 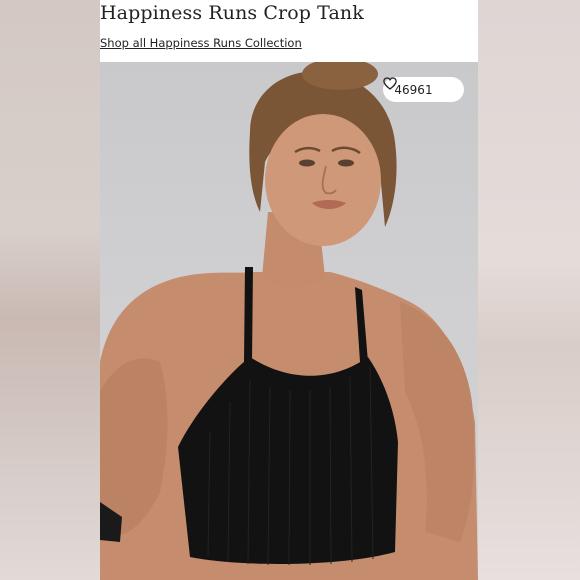 I want to click on heart-icon, so click(x=418, y=86).